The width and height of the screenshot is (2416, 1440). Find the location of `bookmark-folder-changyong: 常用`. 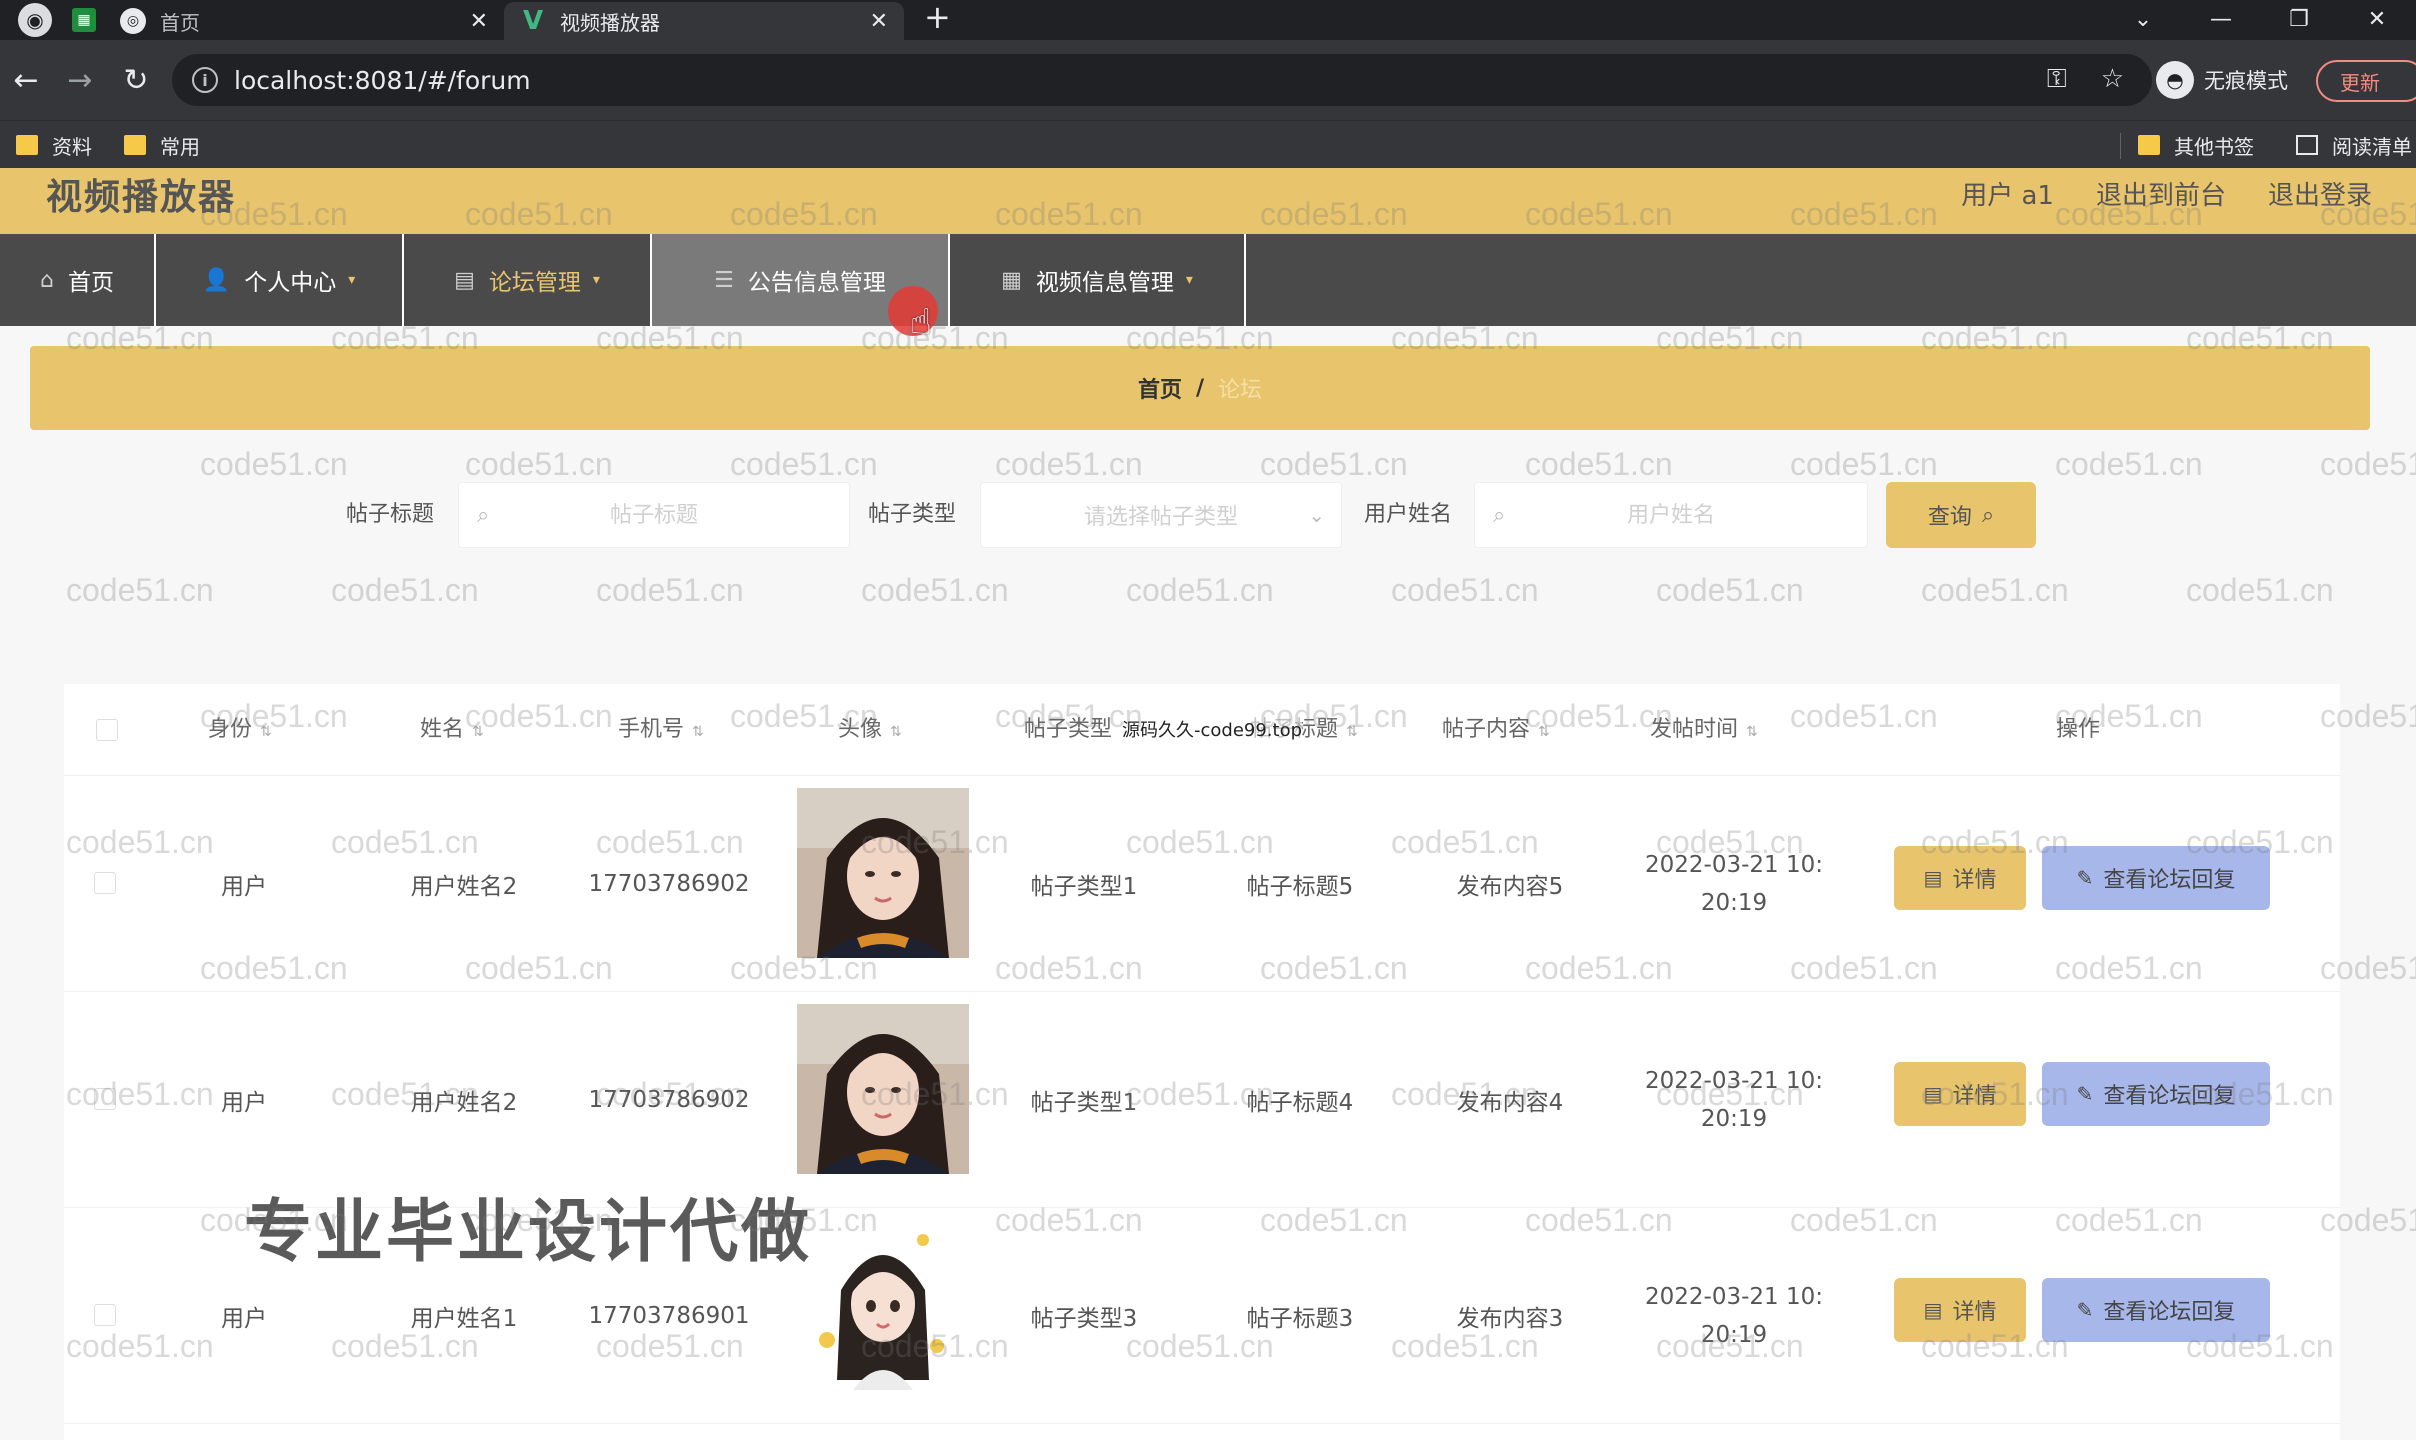

bookmark-folder-changyong: 常用 is located at coordinates (162, 145).